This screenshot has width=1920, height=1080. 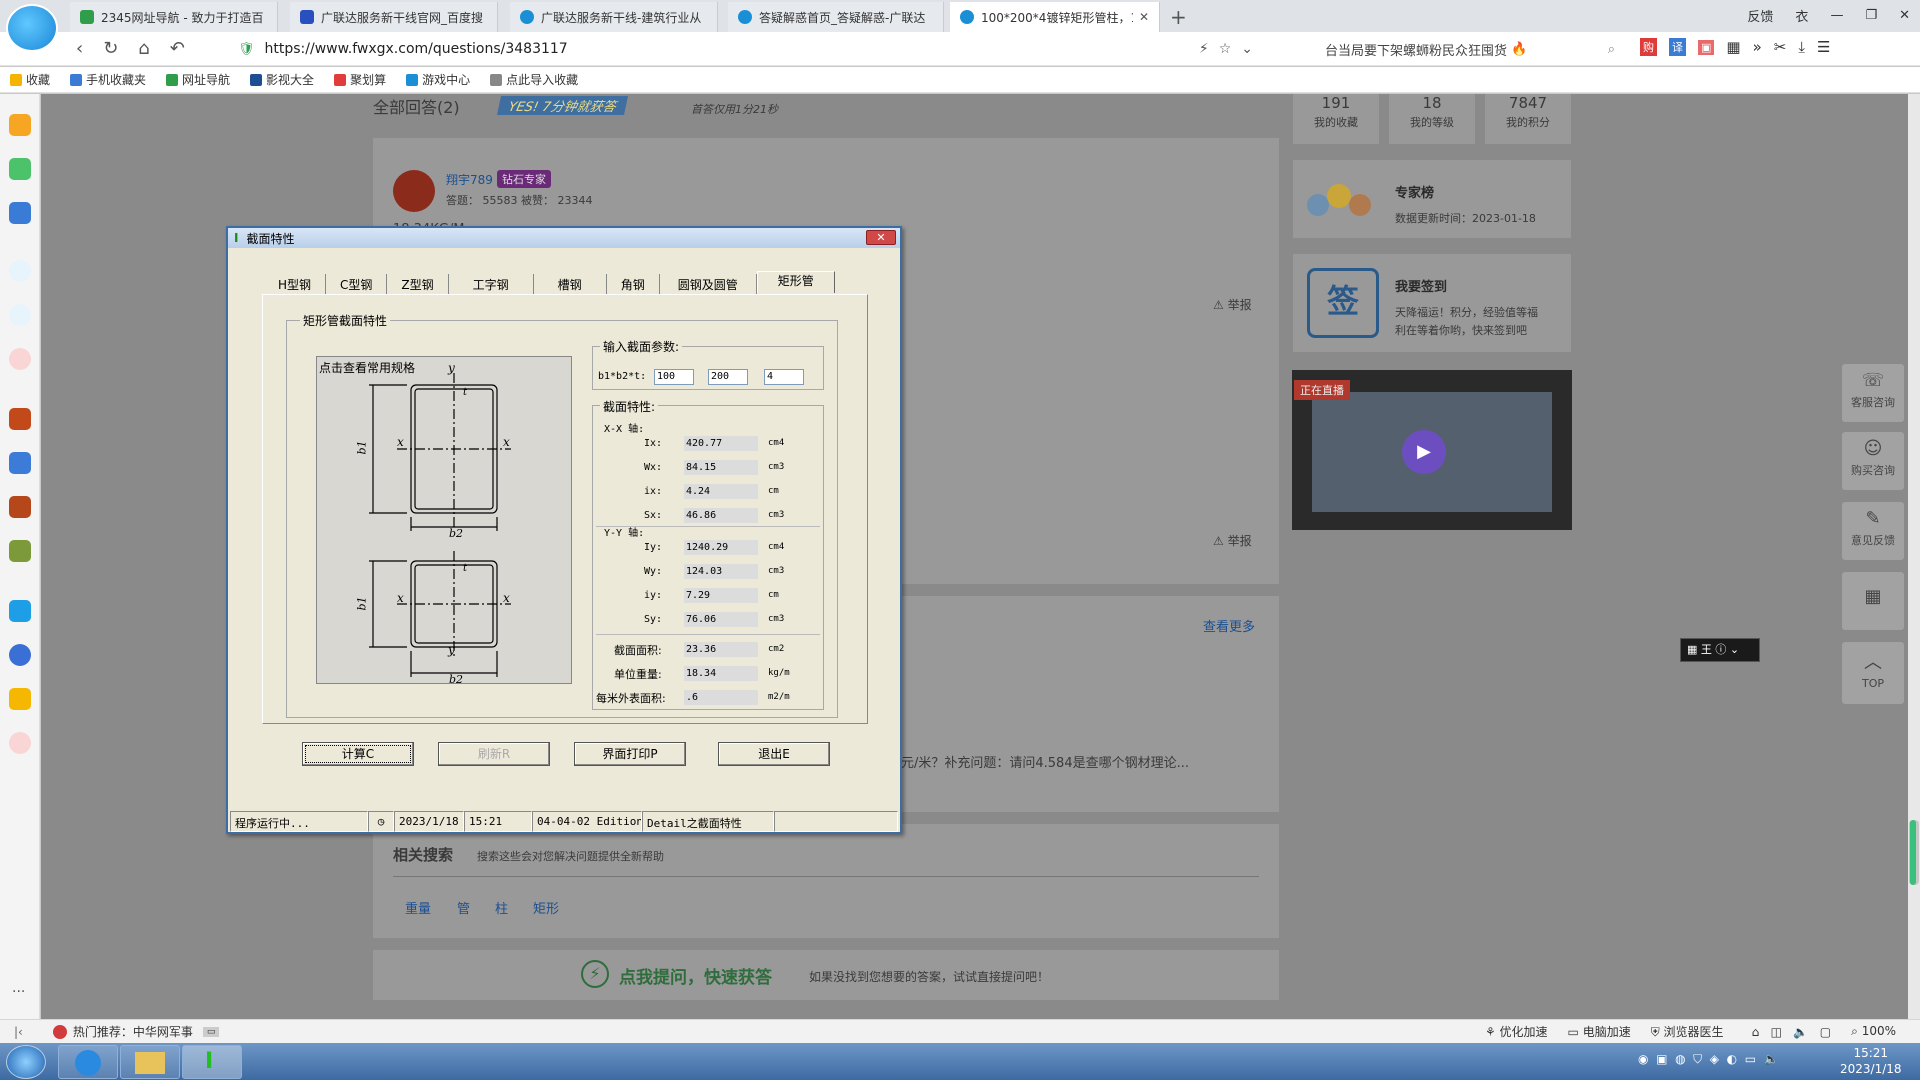 I want to click on float-qrcode: ▦, so click(x=1873, y=601).